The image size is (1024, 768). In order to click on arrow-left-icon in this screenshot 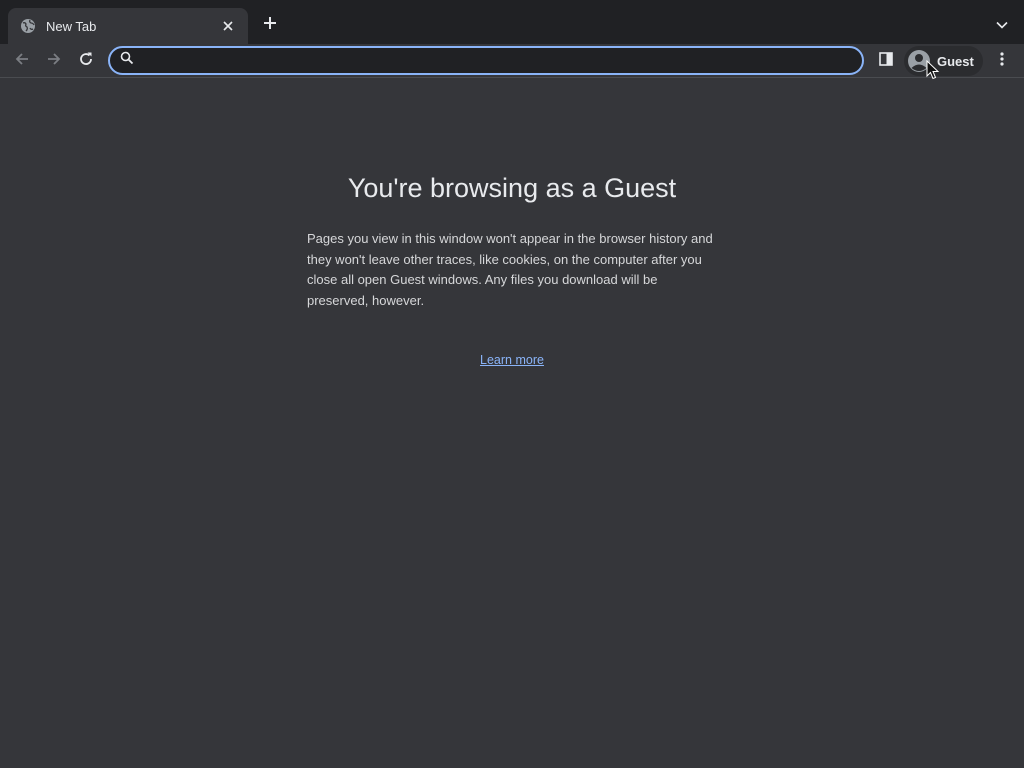, I will do `click(22, 61)`.